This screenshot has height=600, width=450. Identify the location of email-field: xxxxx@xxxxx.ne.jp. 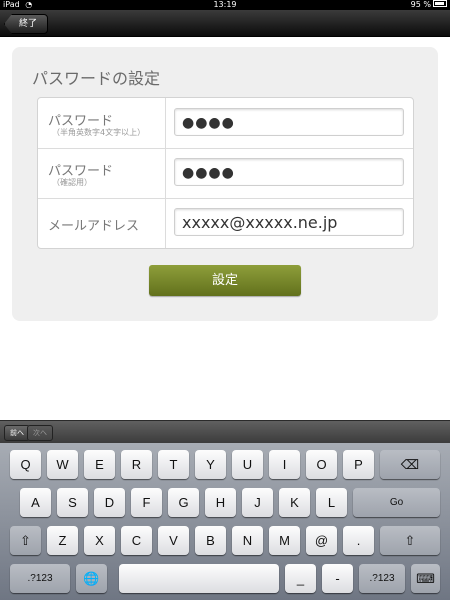
(289, 222).